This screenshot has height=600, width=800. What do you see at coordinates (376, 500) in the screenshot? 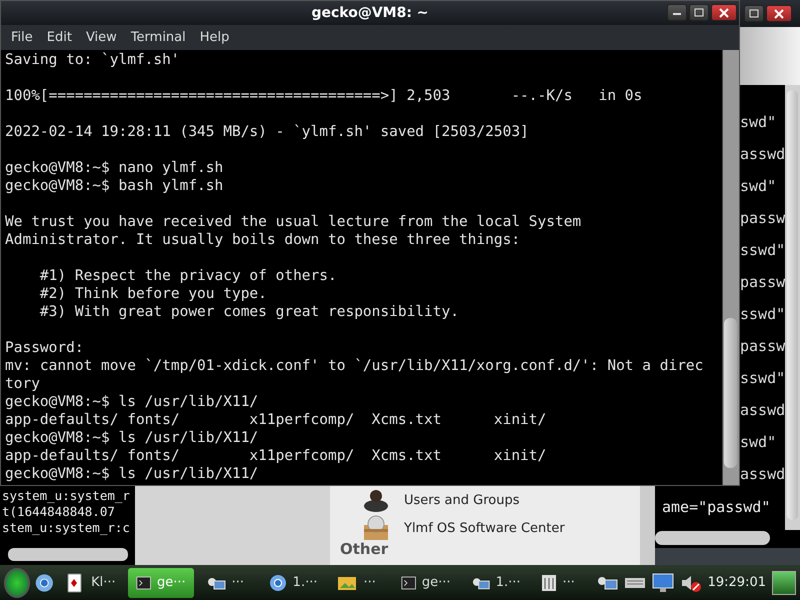
I see `person-icon` at bounding box center [376, 500].